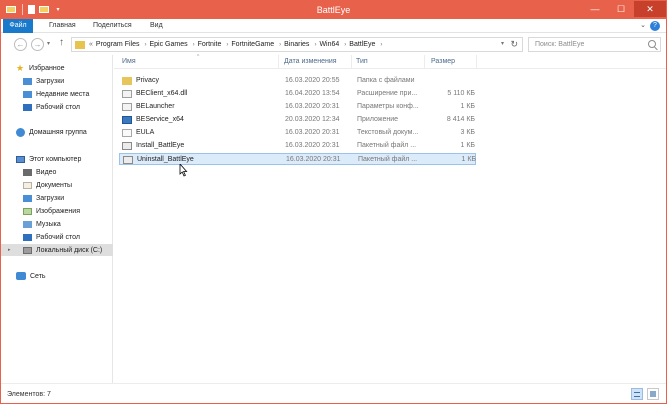  I want to click on sidebar-item-label: Загрузки, so click(50, 81).